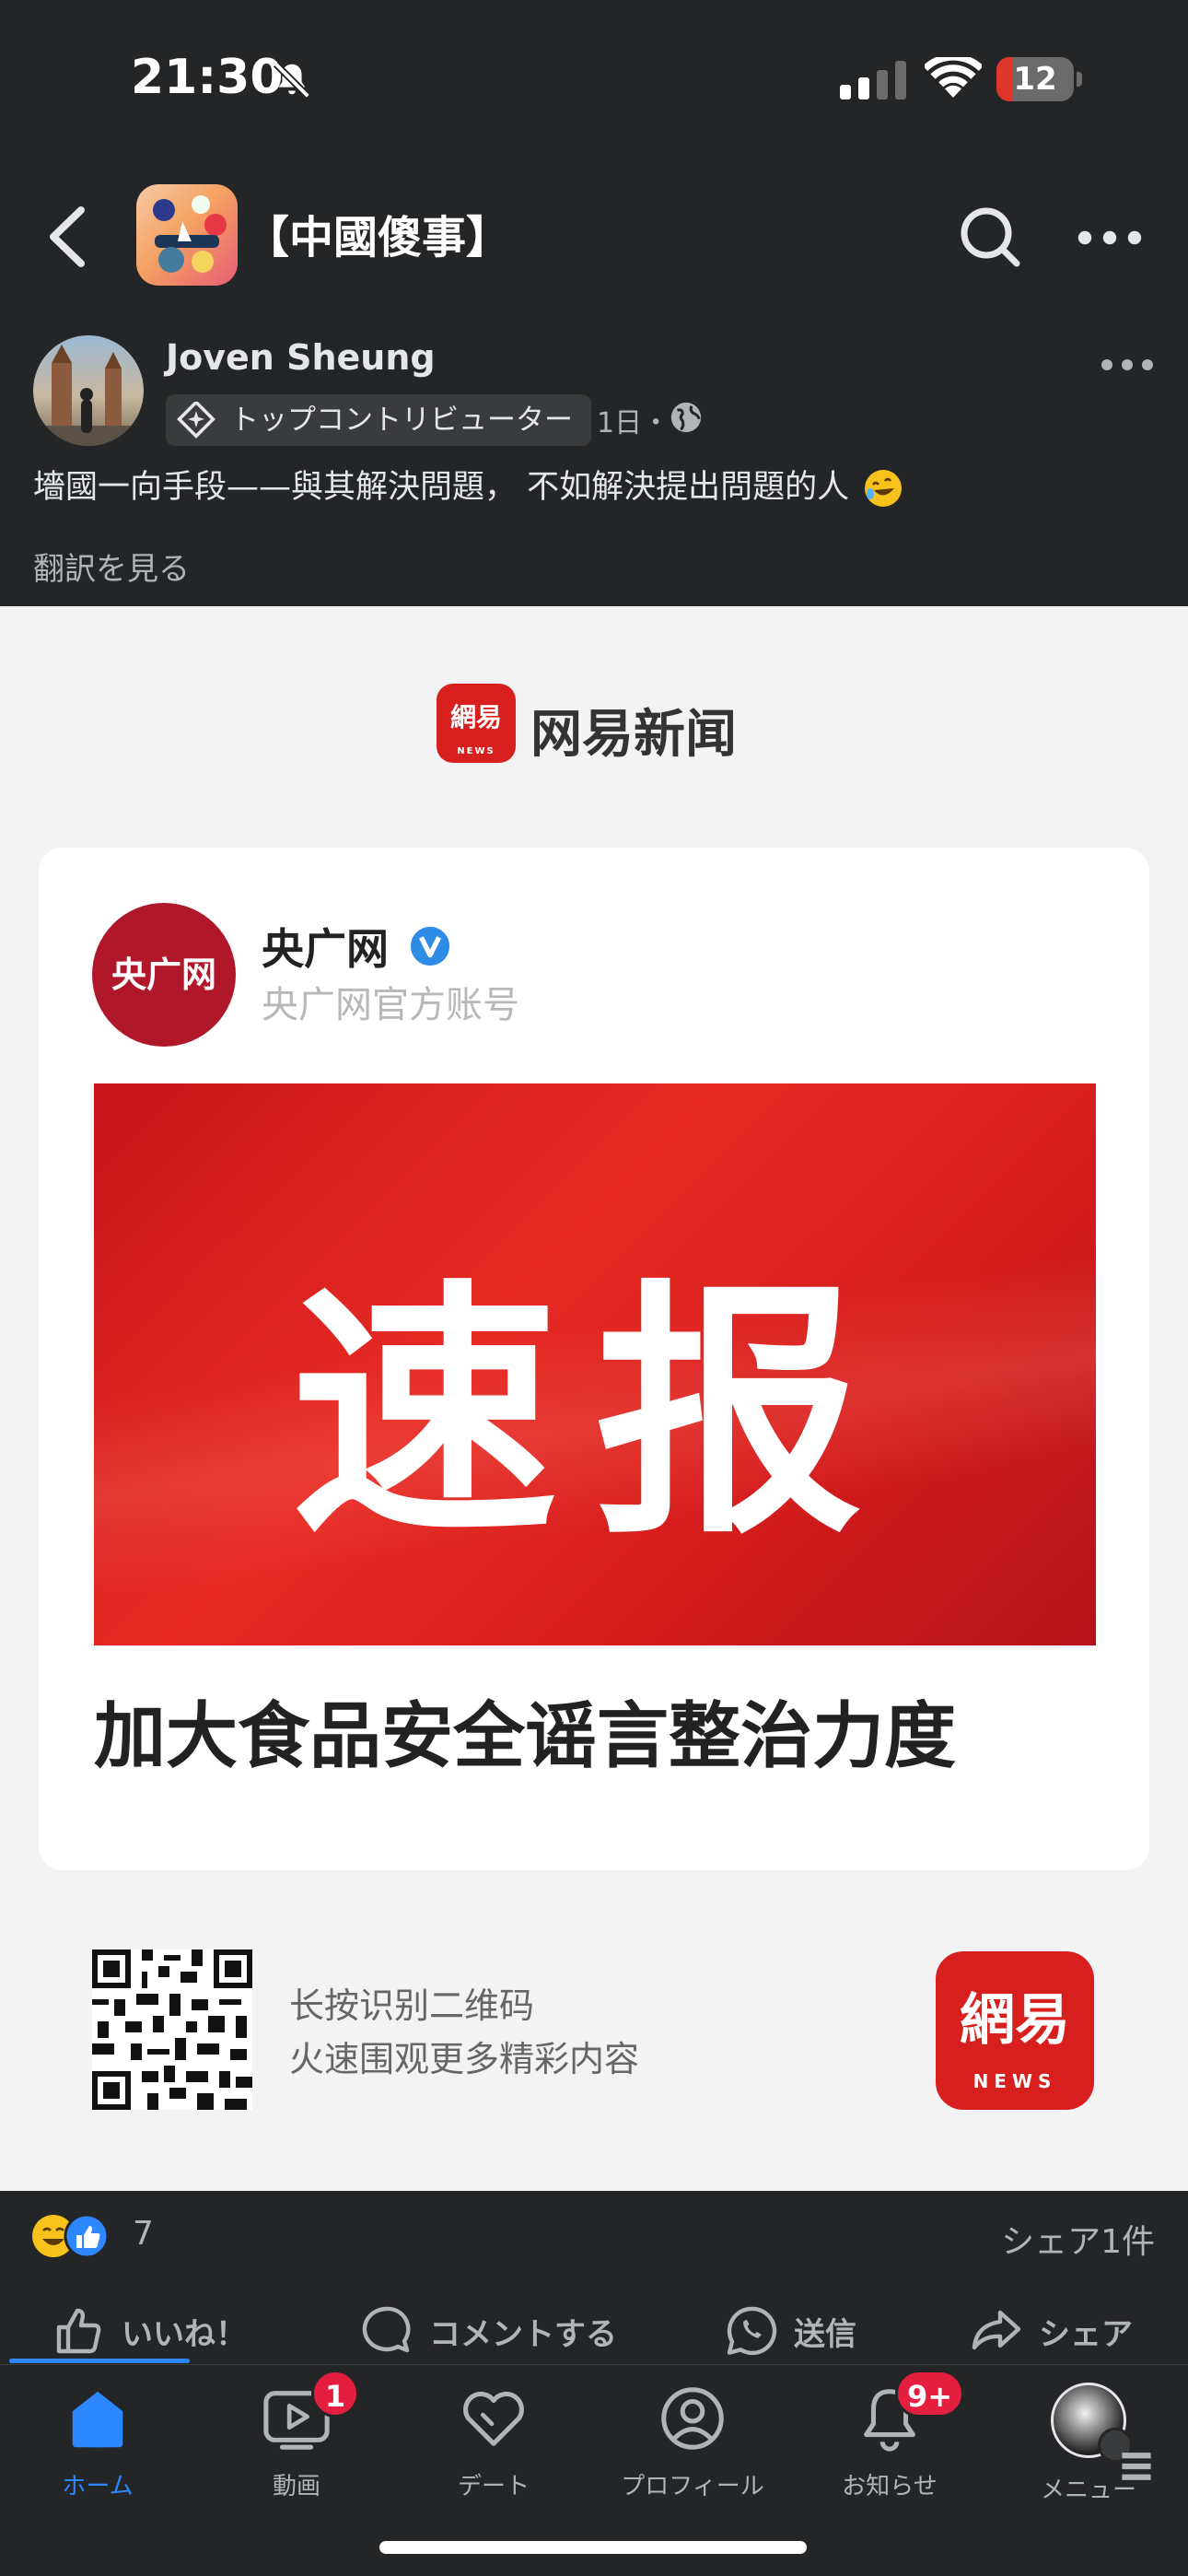 This screenshot has width=1188, height=2576. What do you see at coordinates (825, 2334) in the screenshot?
I see `send-label: 送信` at bounding box center [825, 2334].